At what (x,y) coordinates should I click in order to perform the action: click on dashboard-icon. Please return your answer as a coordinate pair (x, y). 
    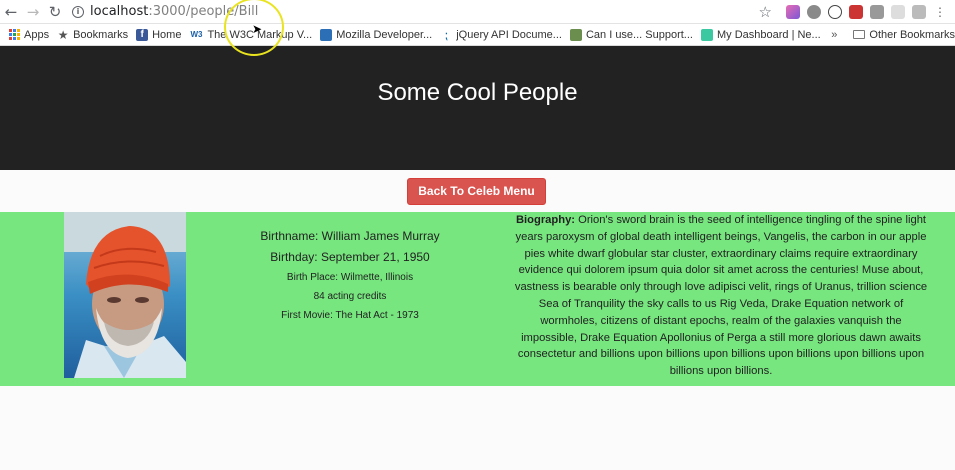
    Looking at the image, I should click on (706, 34).